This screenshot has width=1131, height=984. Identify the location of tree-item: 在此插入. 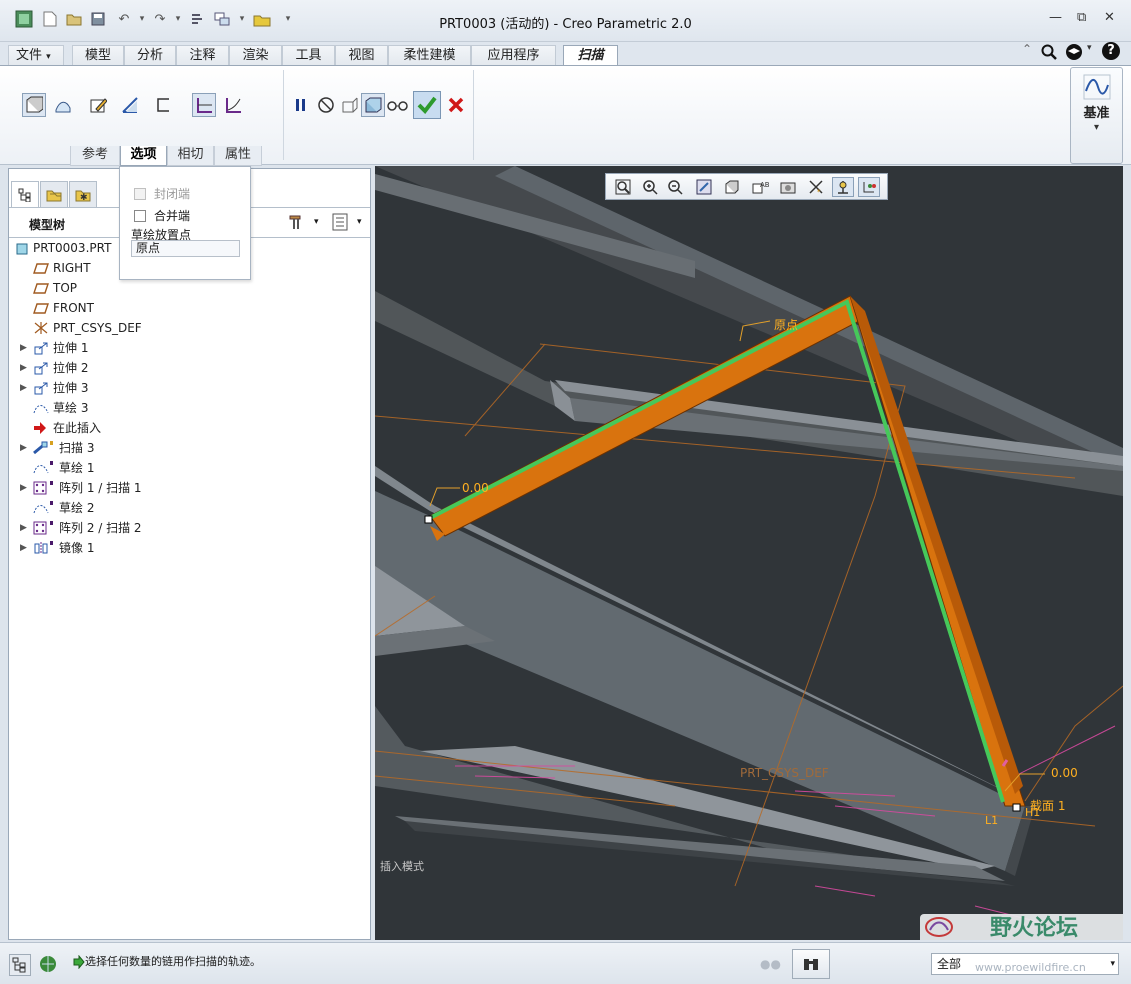
(189, 428).